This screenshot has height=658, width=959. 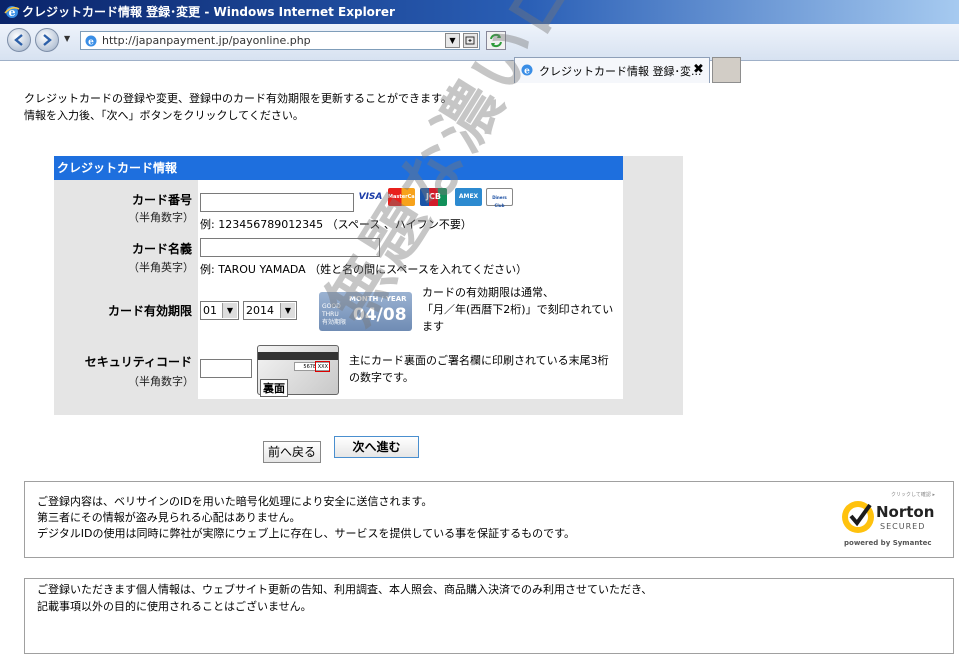 I want to click on badge-caption: クリックして確認 ▸, so click(x=913, y=494).